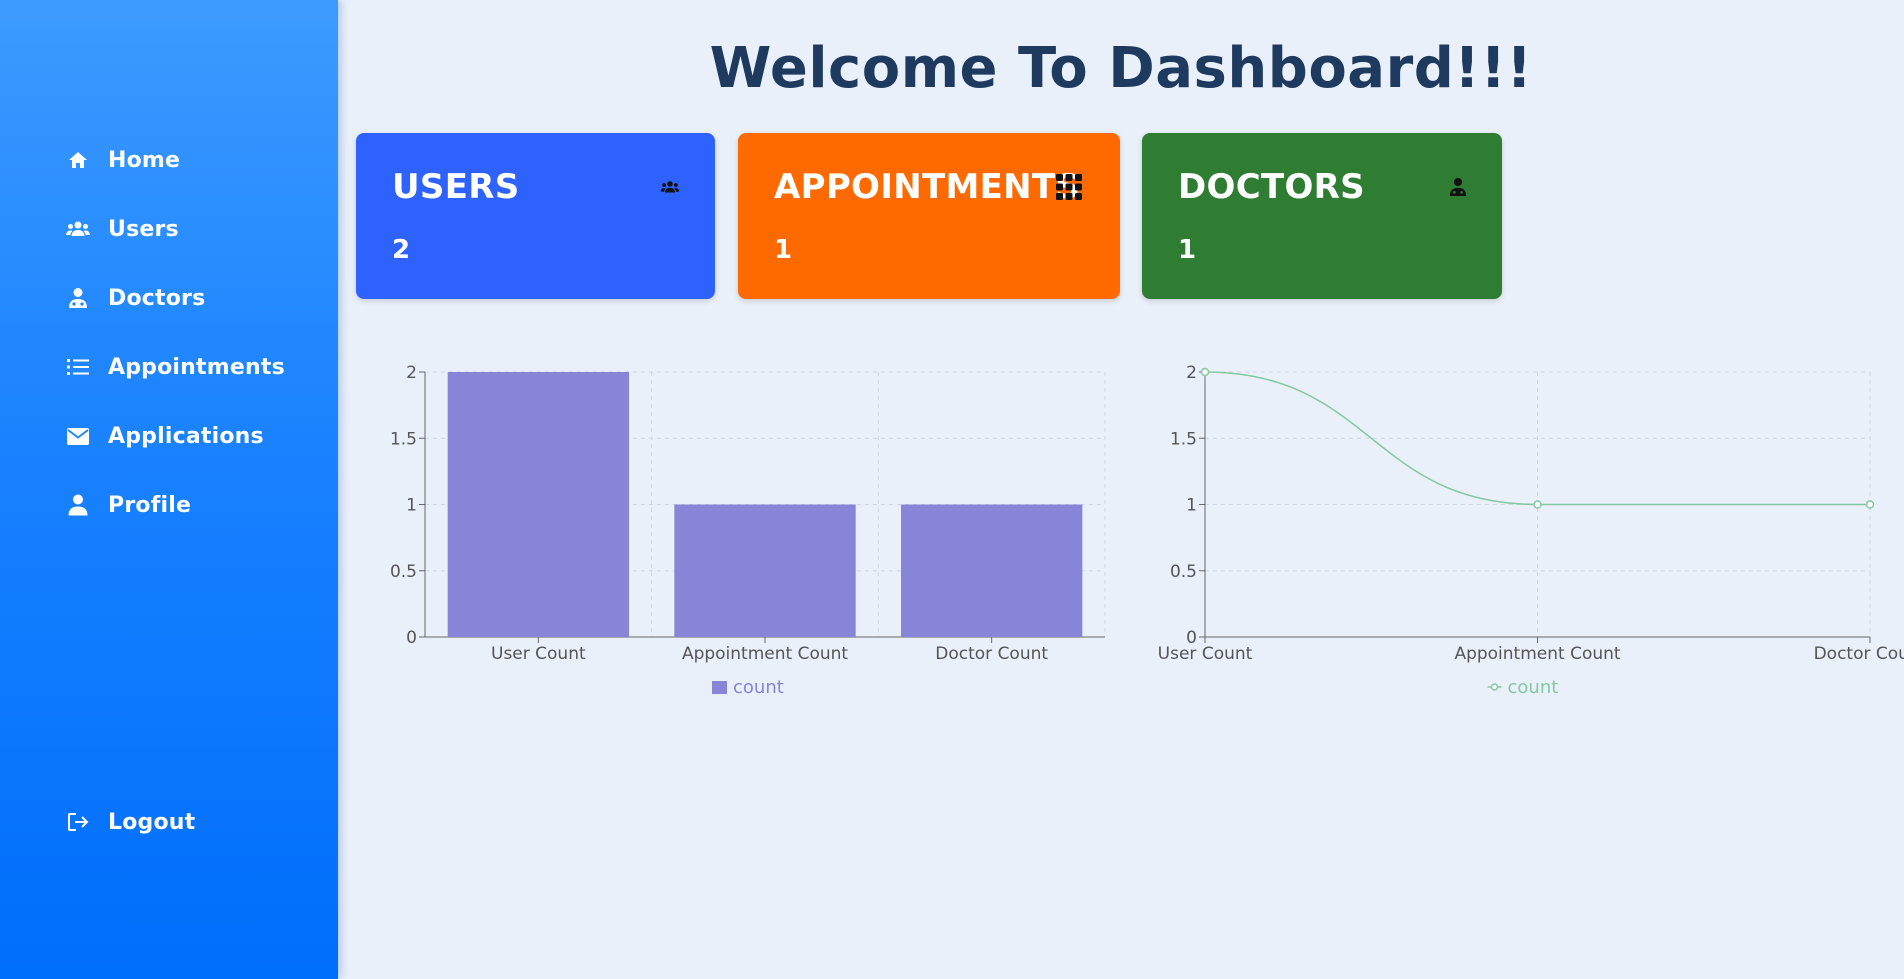 This screenshot has width=1904, height=979. What do you see at coordinates (196, 160) in the screenshot?
I see `sidebar-item-home: Home` at bounding box center [196, 160].